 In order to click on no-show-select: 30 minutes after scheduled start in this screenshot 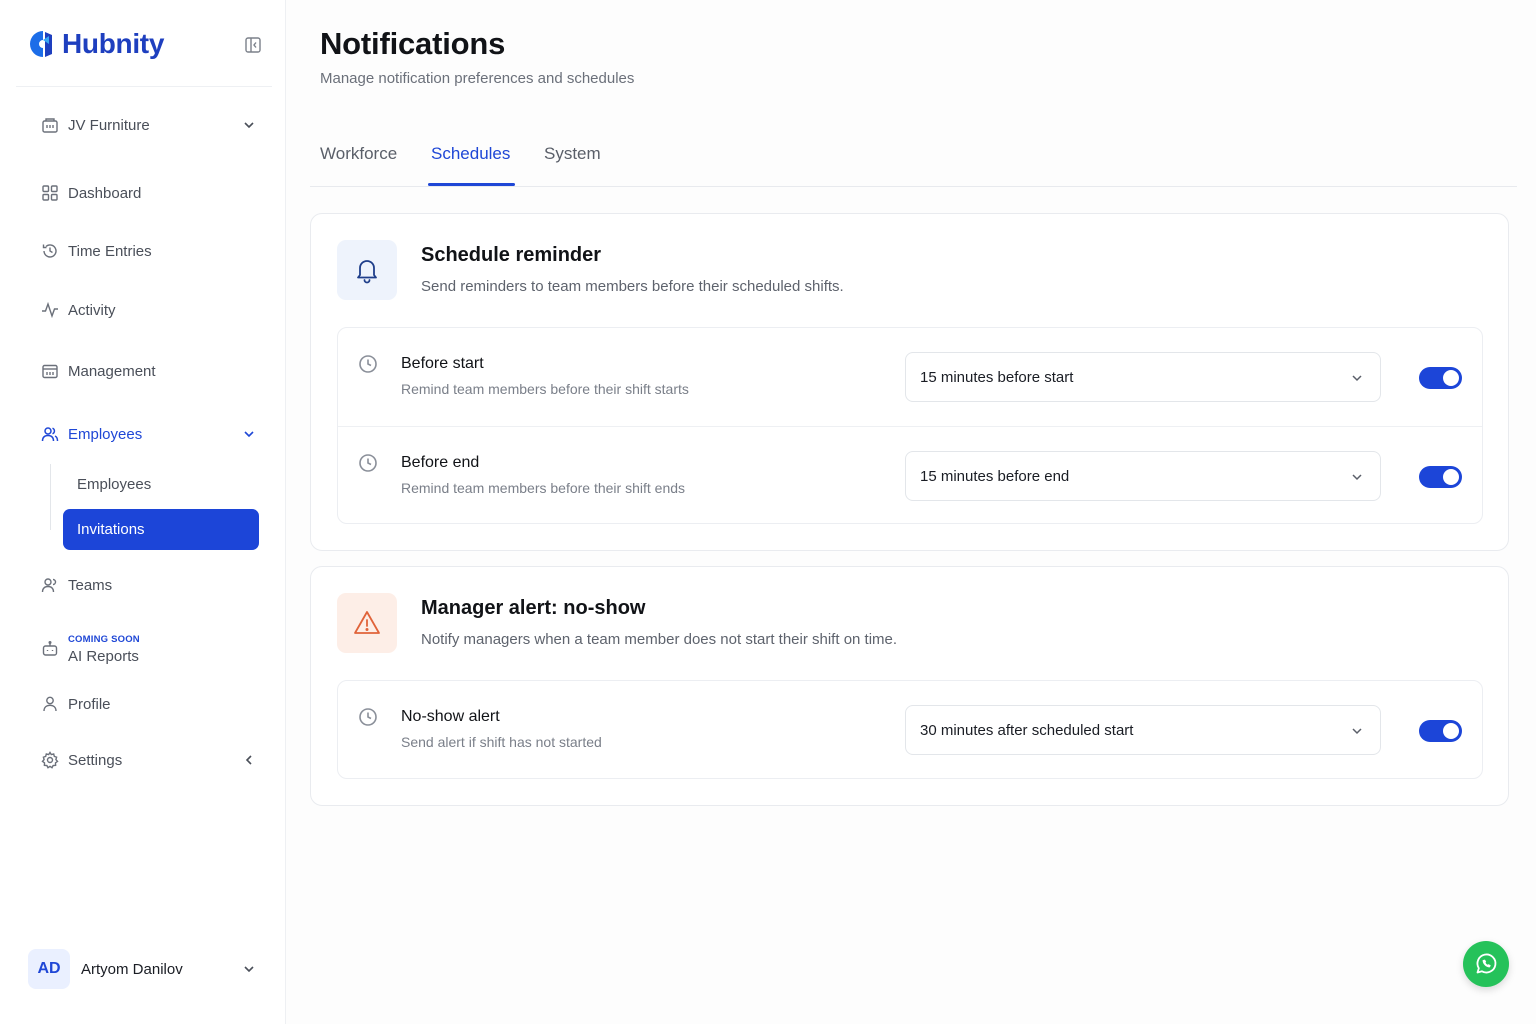, I will do `click(1143, 730)`.